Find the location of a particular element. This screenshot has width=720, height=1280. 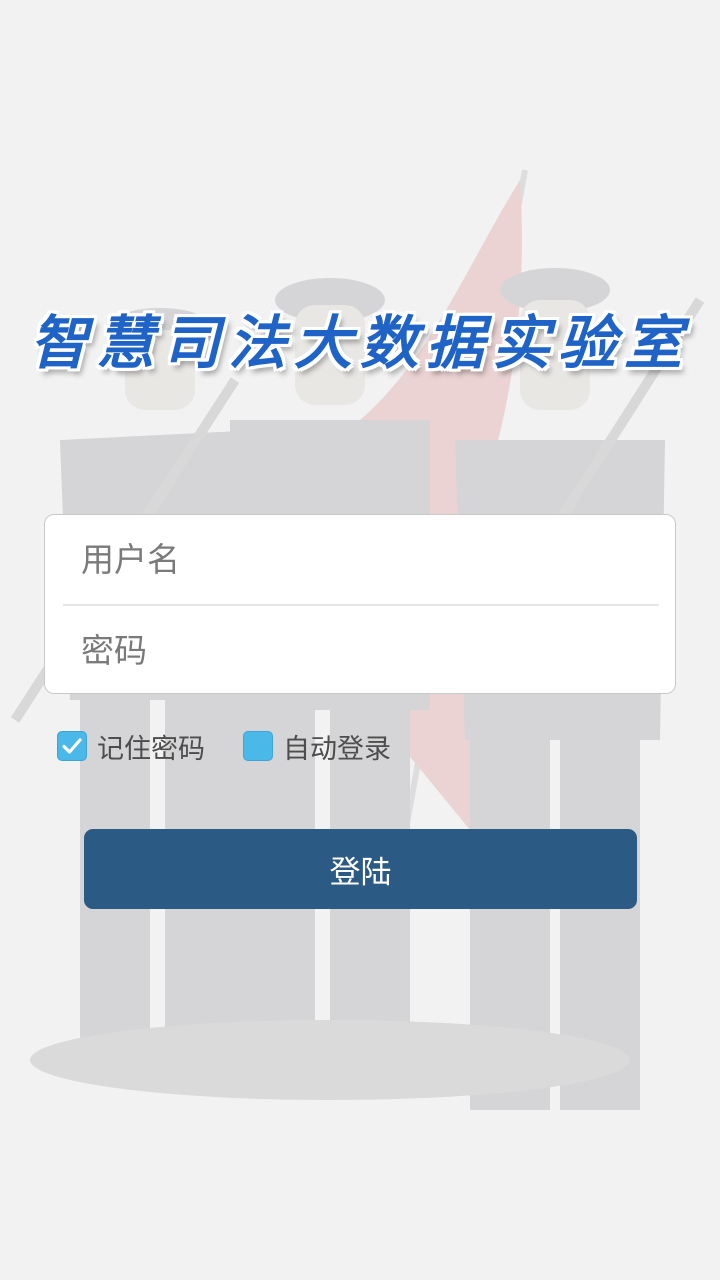

app-title: 智慧司法大数据实验室 is located at coordinates (359, 343).